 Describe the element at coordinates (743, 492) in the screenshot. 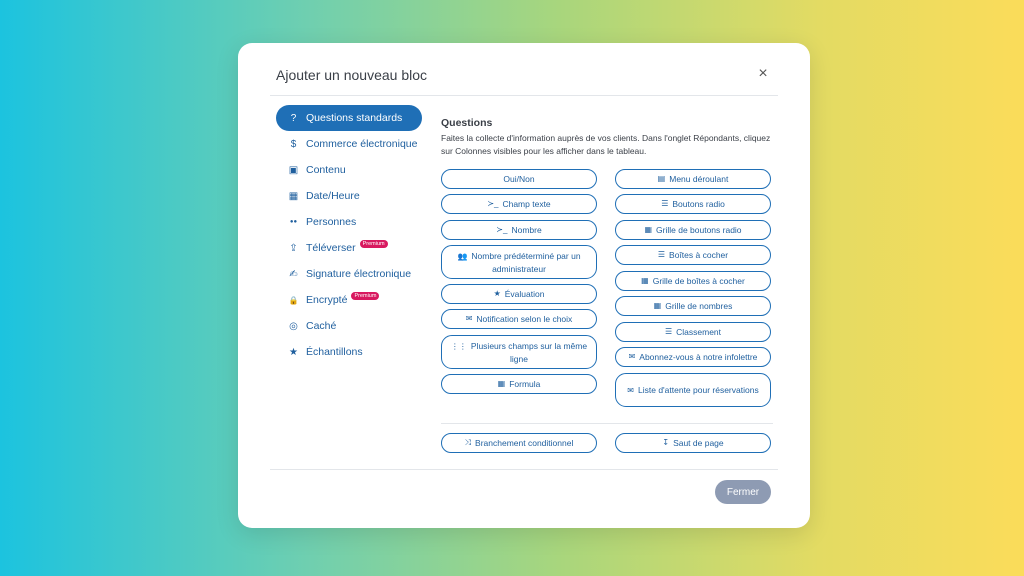

I see `fermer-button: Fermer` at that location.